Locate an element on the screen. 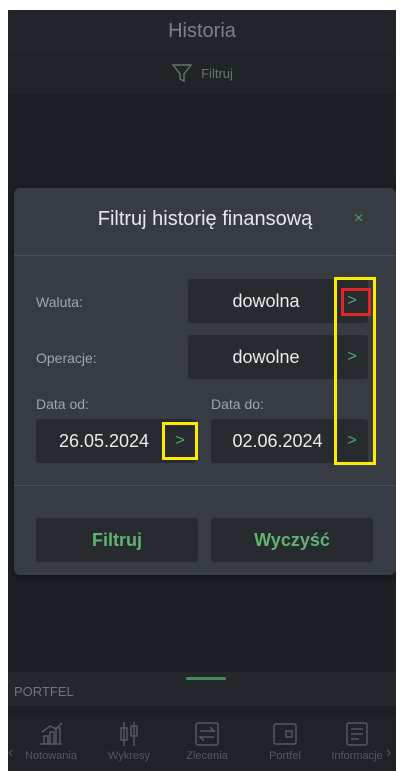  waluta-value: dowolna is located at coordinates (266, 300).